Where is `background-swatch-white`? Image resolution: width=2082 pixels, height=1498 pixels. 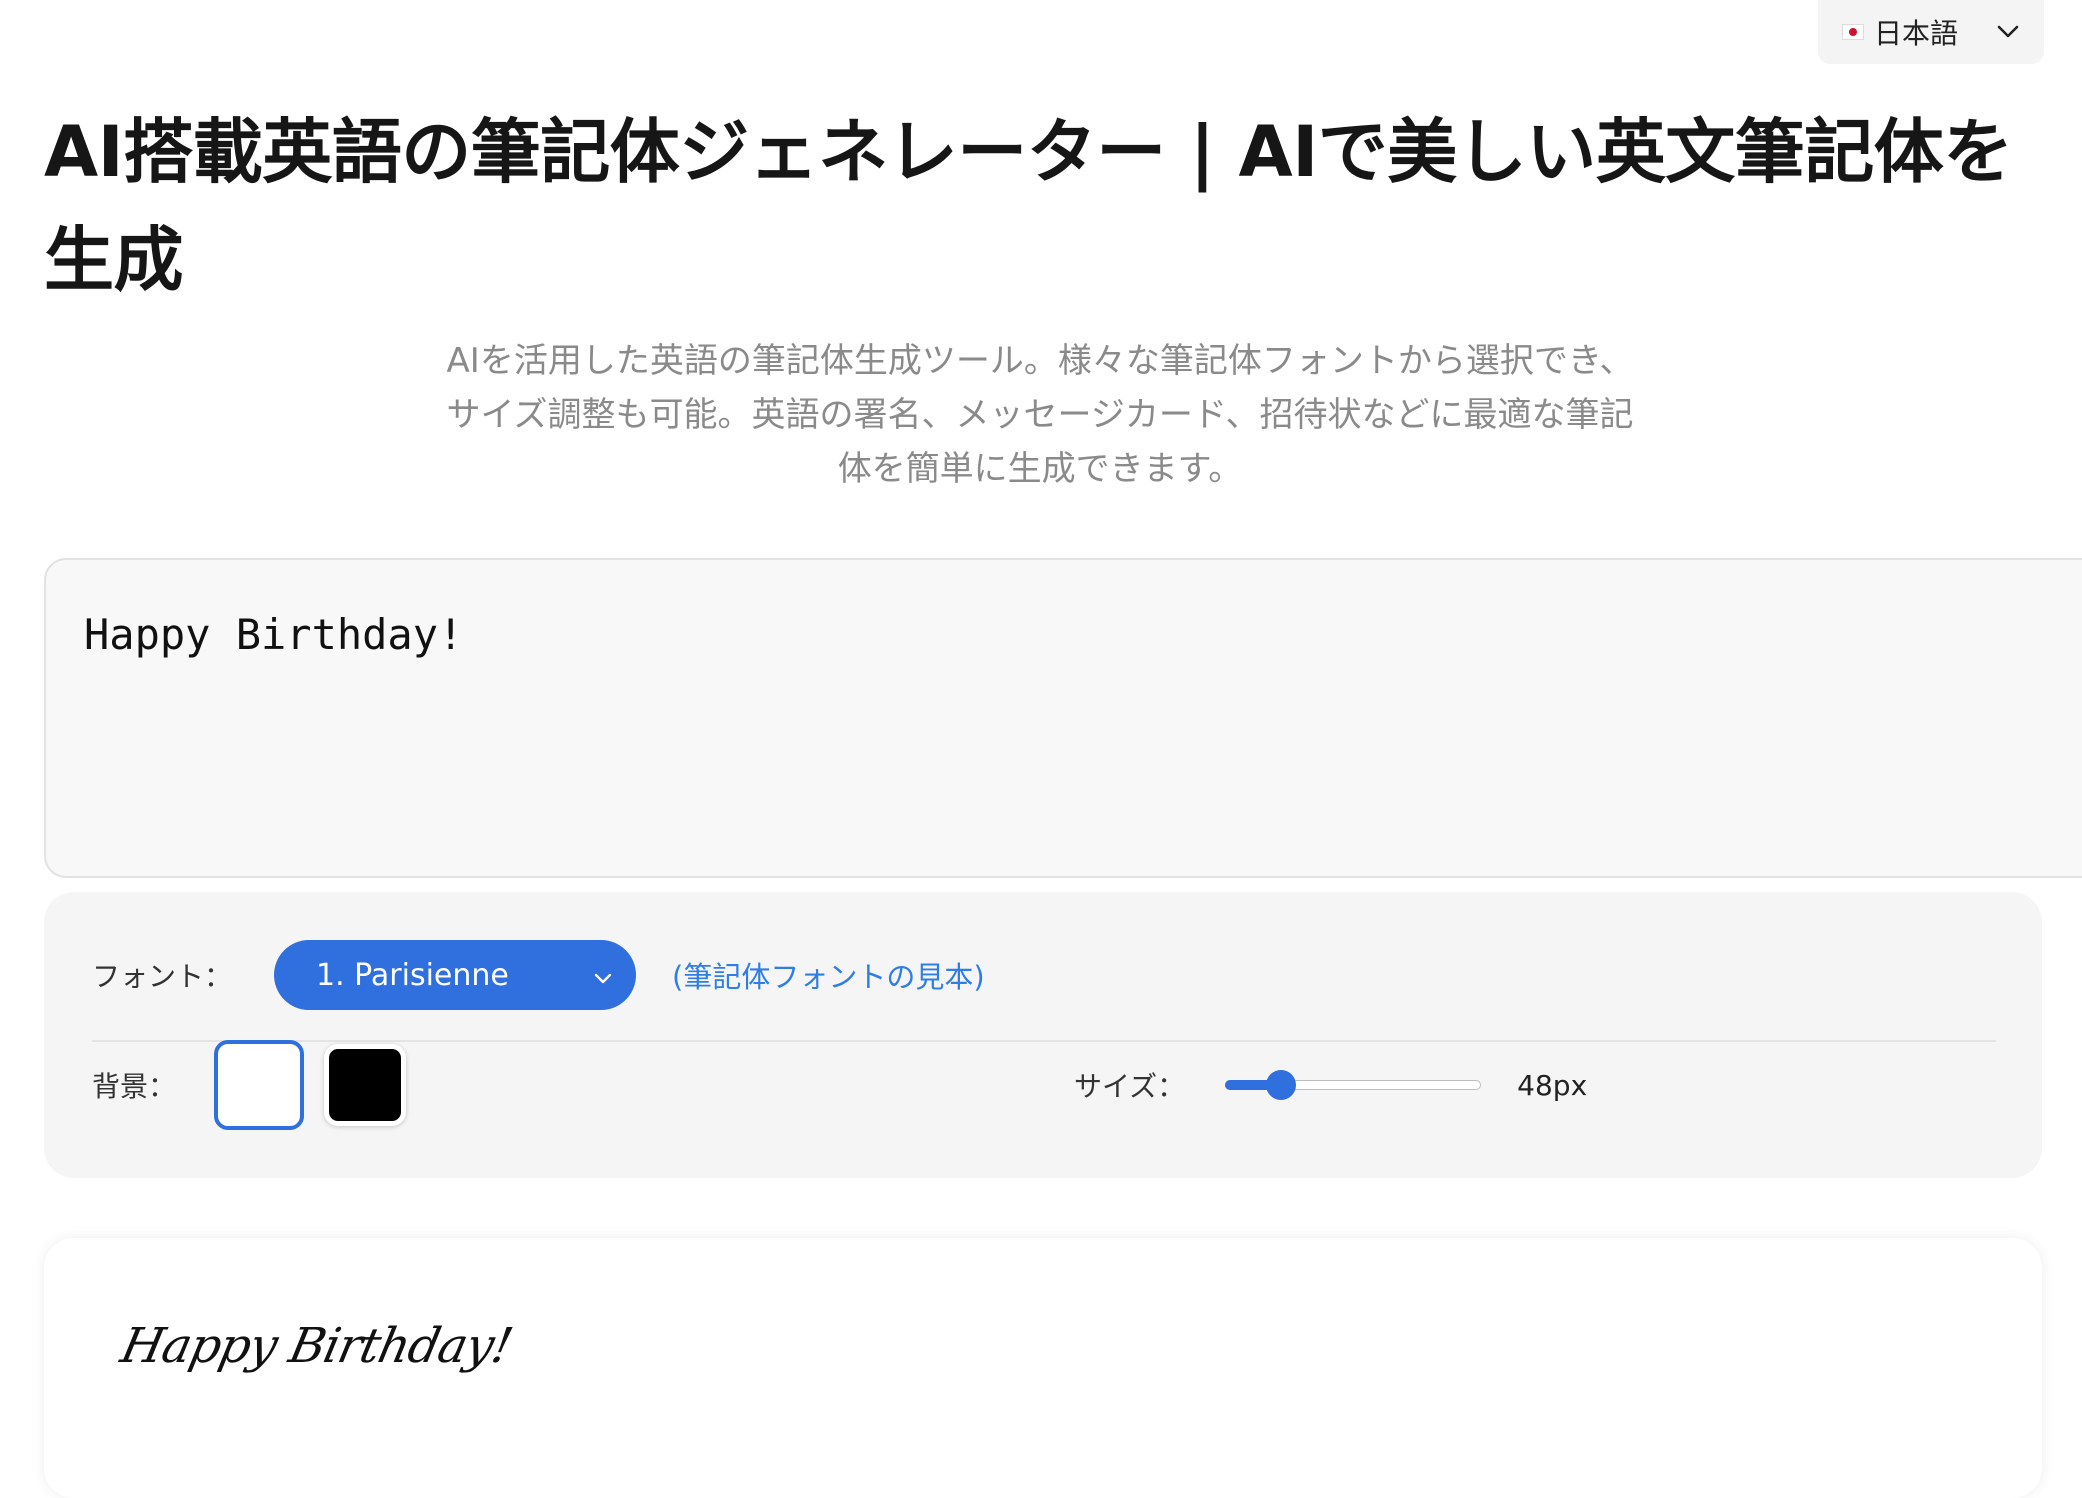
background-swatch-white is located at coordinates (259, 1085).